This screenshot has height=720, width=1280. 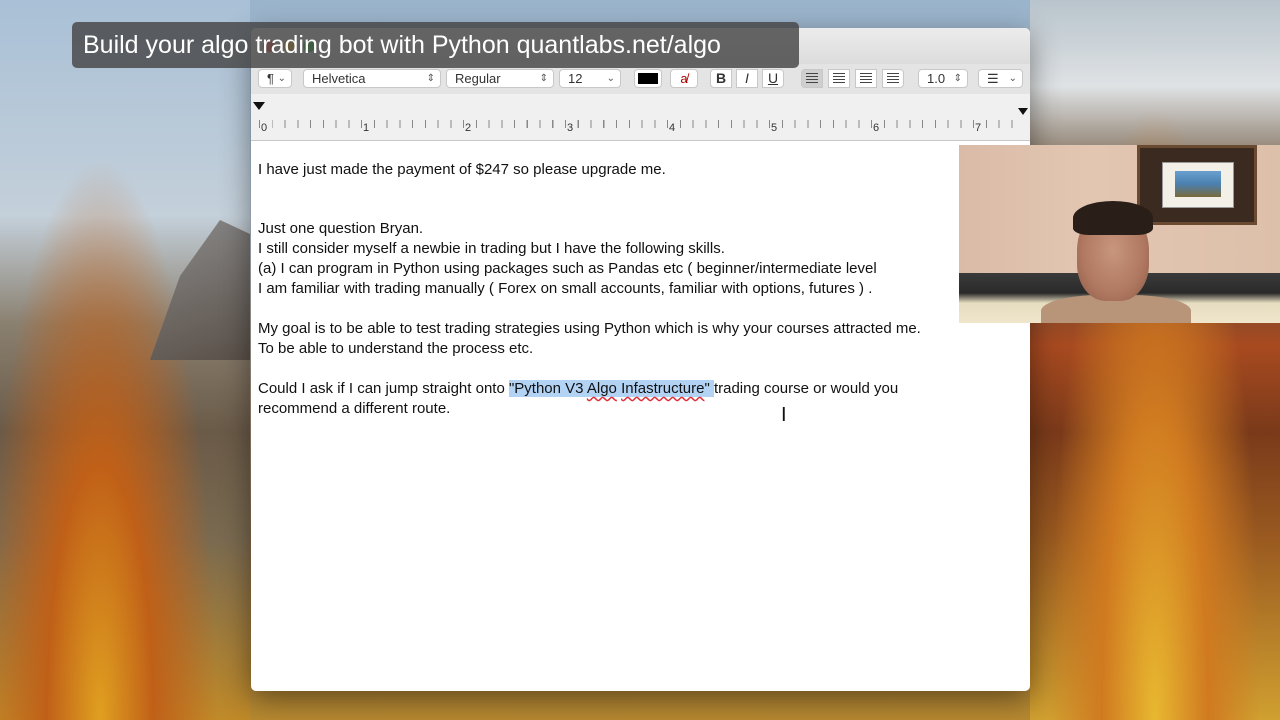 I want to click on right-indent-marker, so click(x=1023, y=111).